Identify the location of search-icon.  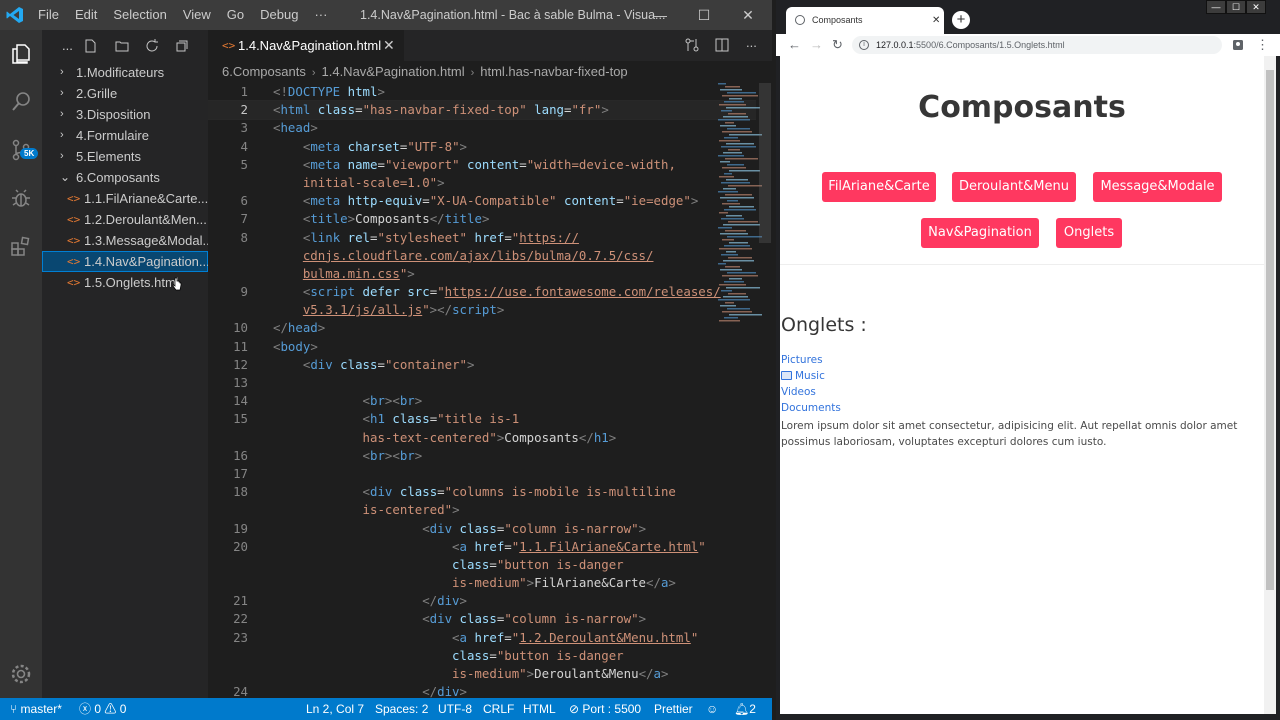
(21, 102).